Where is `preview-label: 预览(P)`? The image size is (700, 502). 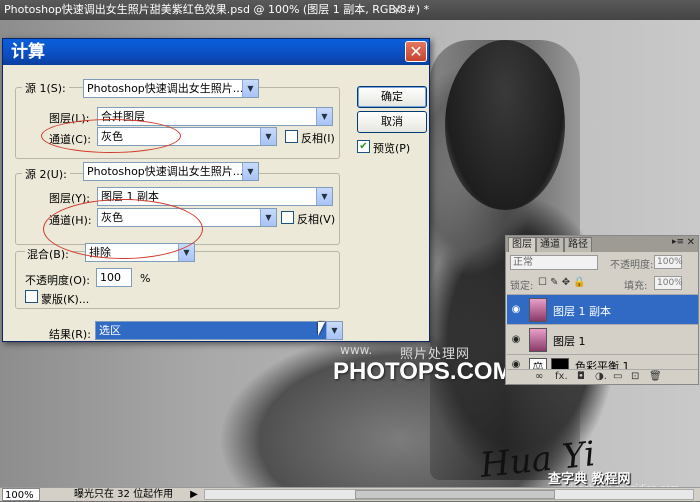 preview-label: 预览(P) is located at coordinates (392, 148).